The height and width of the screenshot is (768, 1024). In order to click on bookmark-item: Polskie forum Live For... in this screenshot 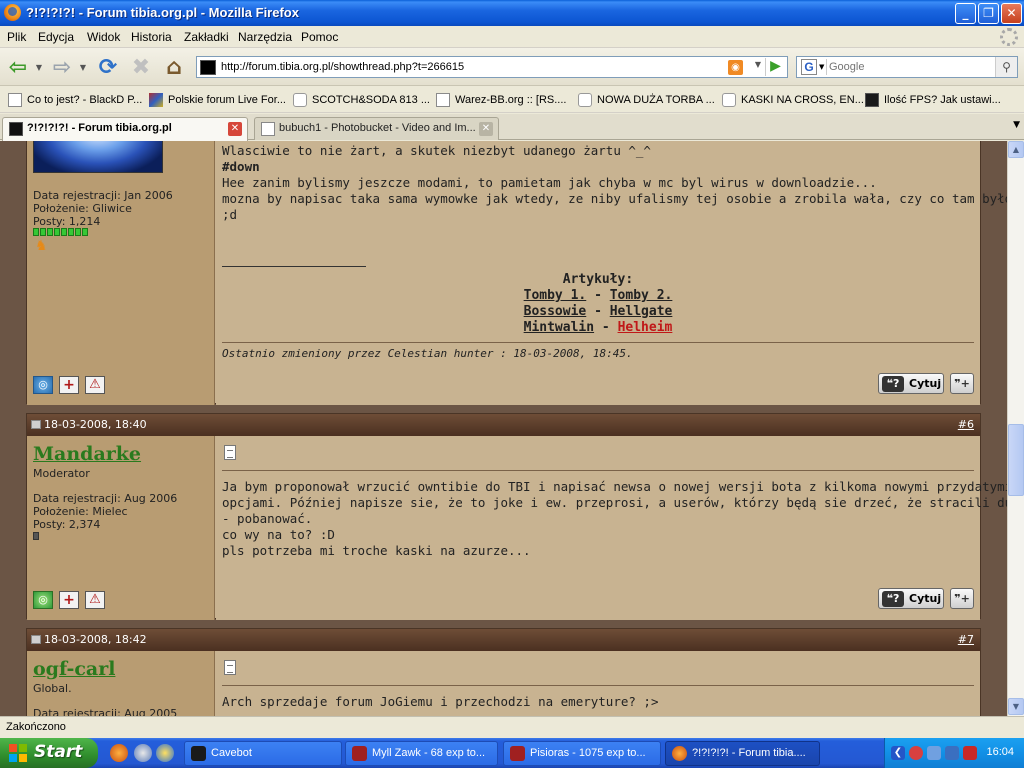, I will do `click(217, 100)`.